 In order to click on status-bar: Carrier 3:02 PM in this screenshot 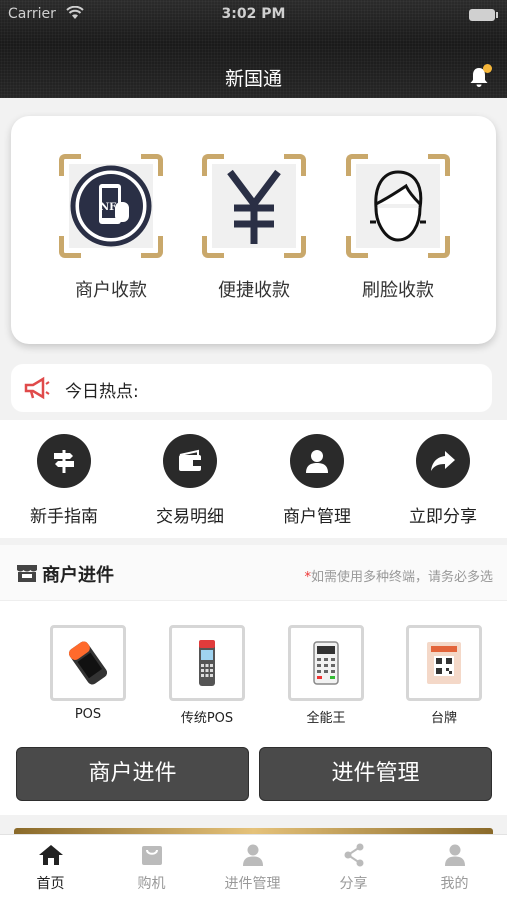, I will do `click(253, 15)`.